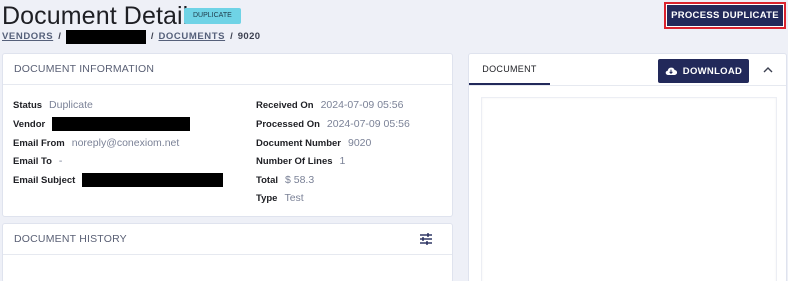  Describe the element at coordinates (212, 16) in the screenshot. I see `status-badge: DUPLICATE` at that location.